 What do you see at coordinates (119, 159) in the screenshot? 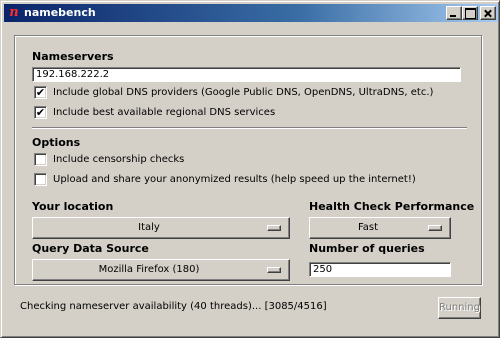
I see `censorship-label: Include censorship checks` at bounding box center [119, 159].